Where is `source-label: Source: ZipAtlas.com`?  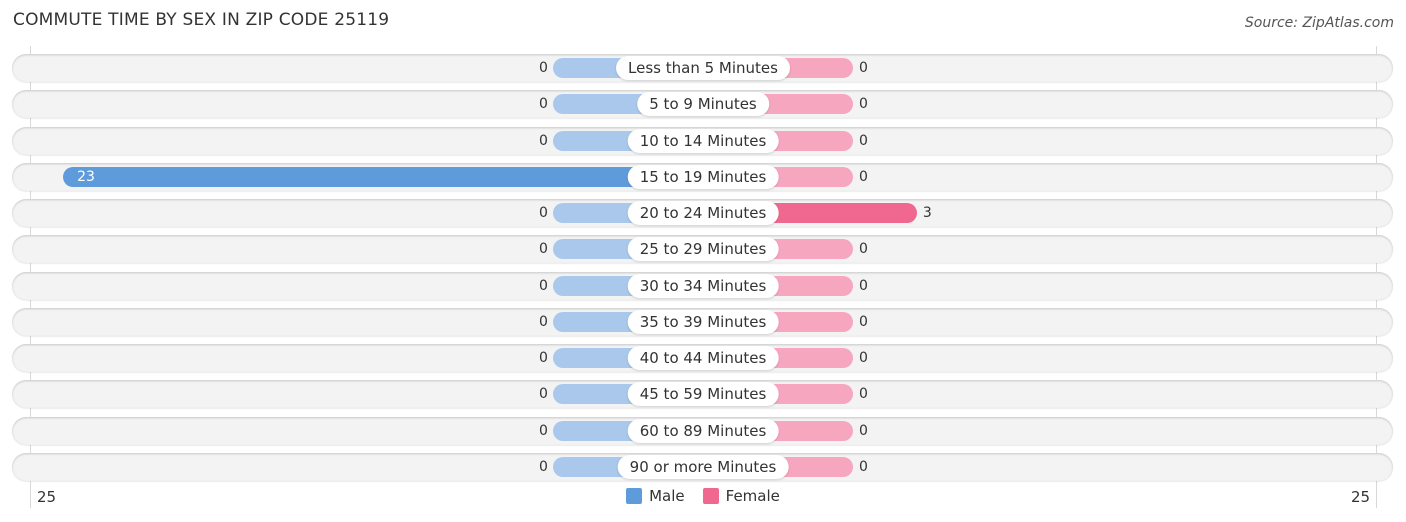 source-label: Source: ZipAtlas.com is located at coordinates (1319, 23).